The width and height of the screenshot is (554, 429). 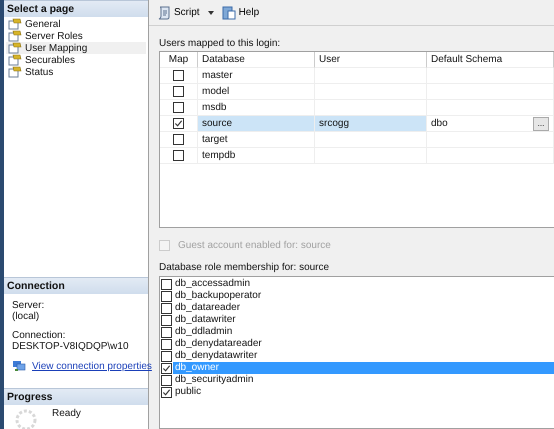 I want to click on sidebar-item: Server Roles, so click(x=76, y=36).